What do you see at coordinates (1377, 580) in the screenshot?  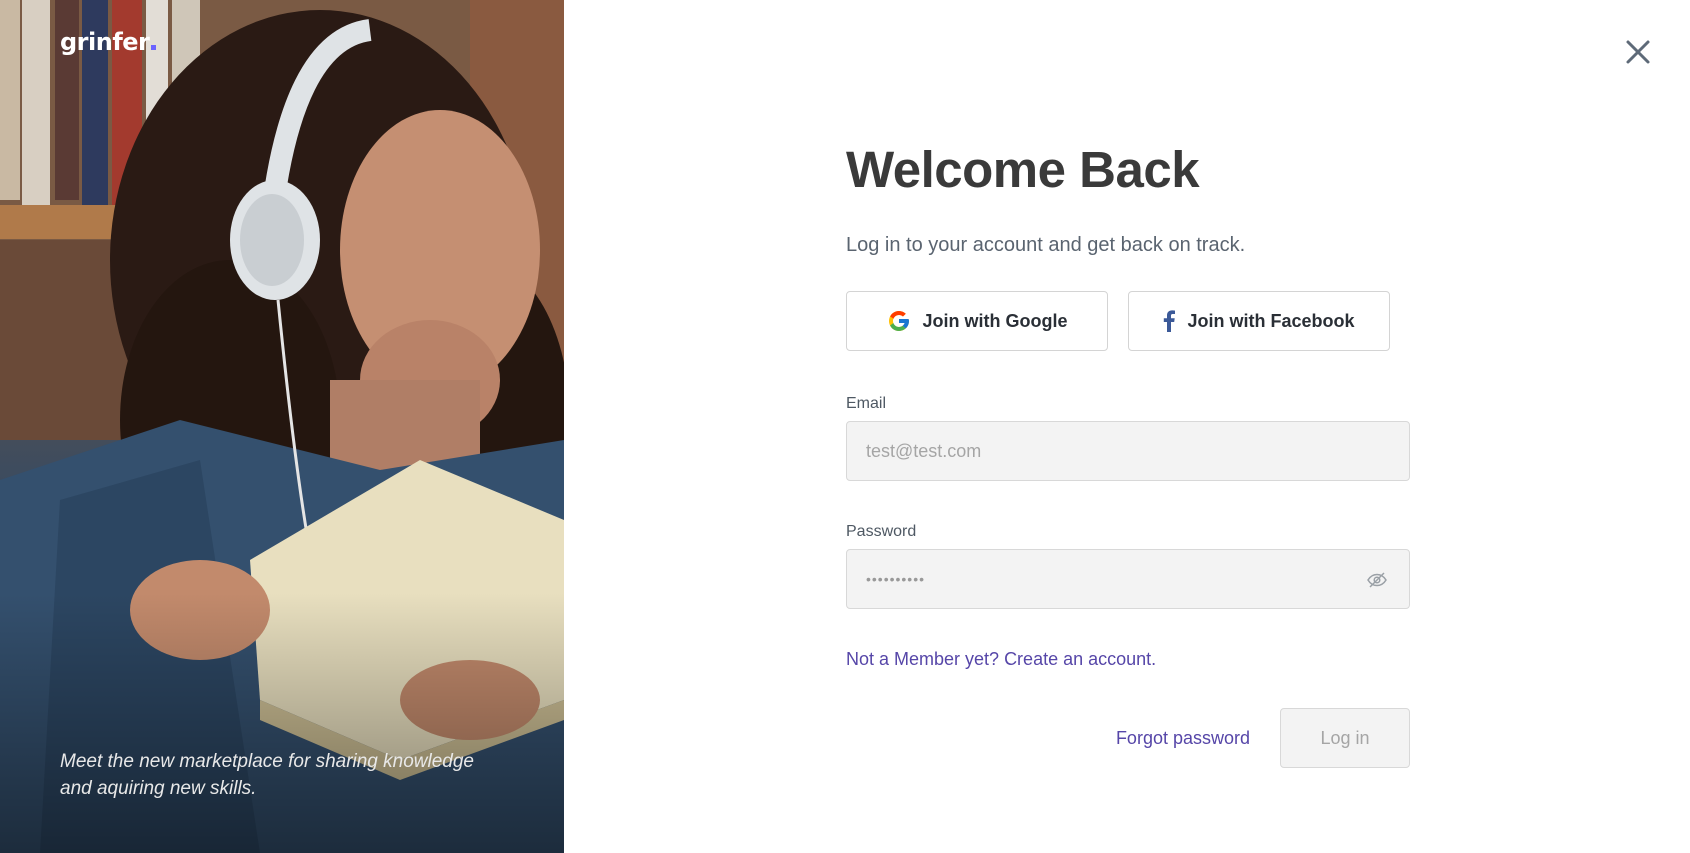 I see `eye-off-icon` at bounding box center [1377, 580].